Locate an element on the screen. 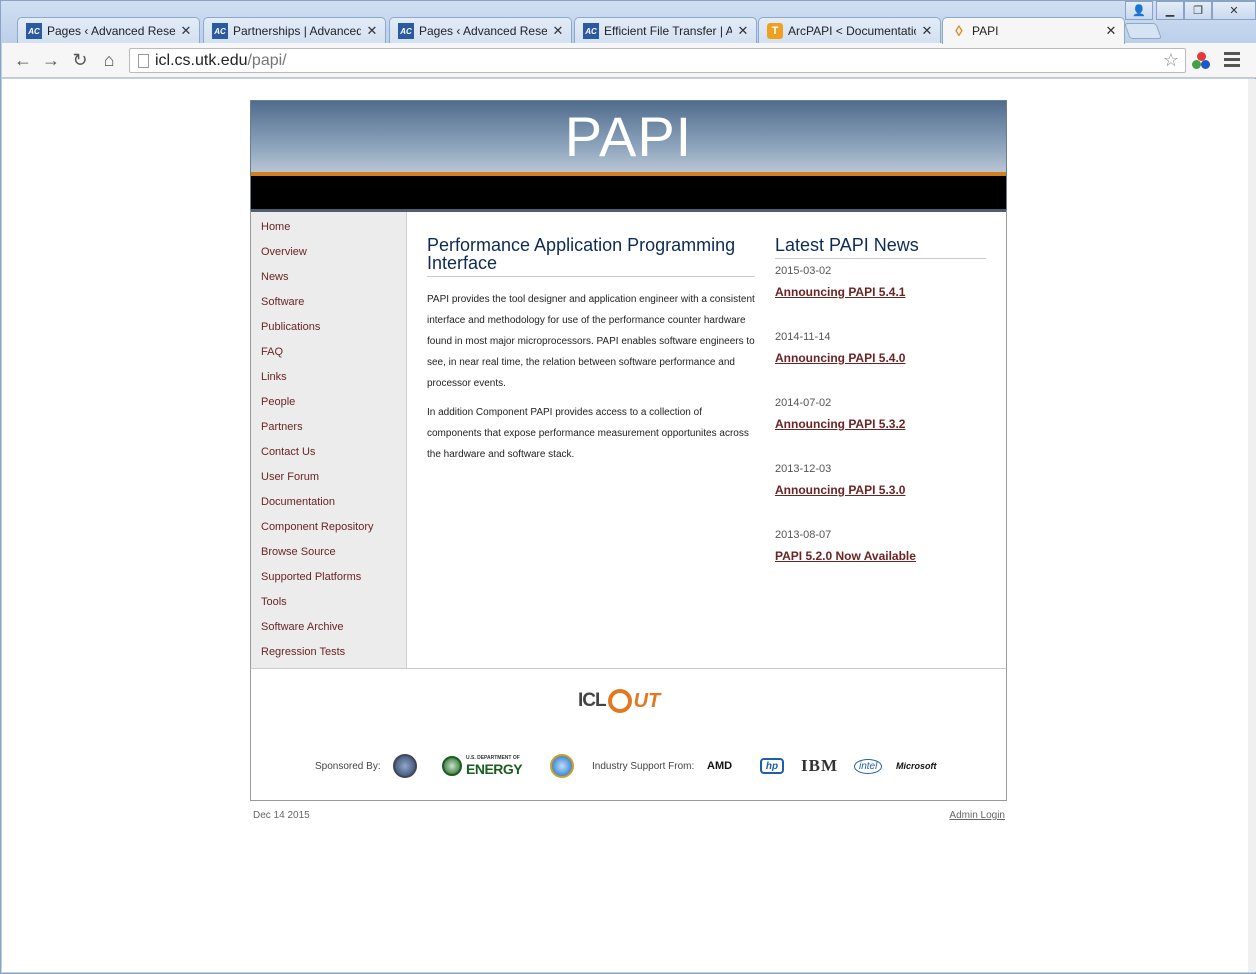 The width and height of the screenshot is (1256, 974). news-link: Announcing PAPI 5.3.0 is located at coordinates (890, 490).